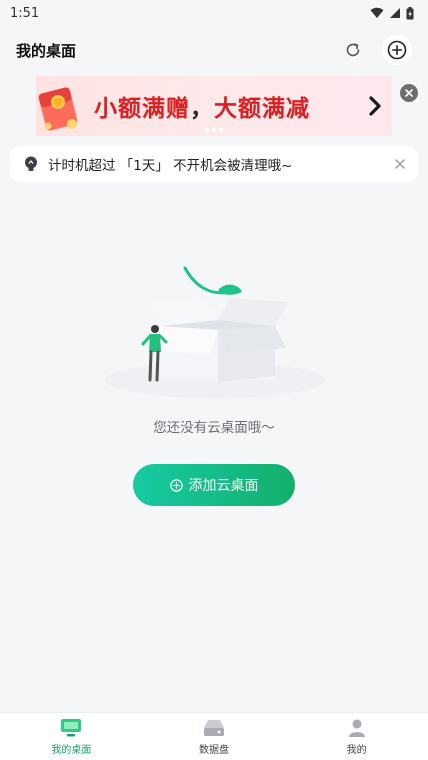  I want to click on empty-state-message: 您还没有云桌面哦～, so click(214, 428).